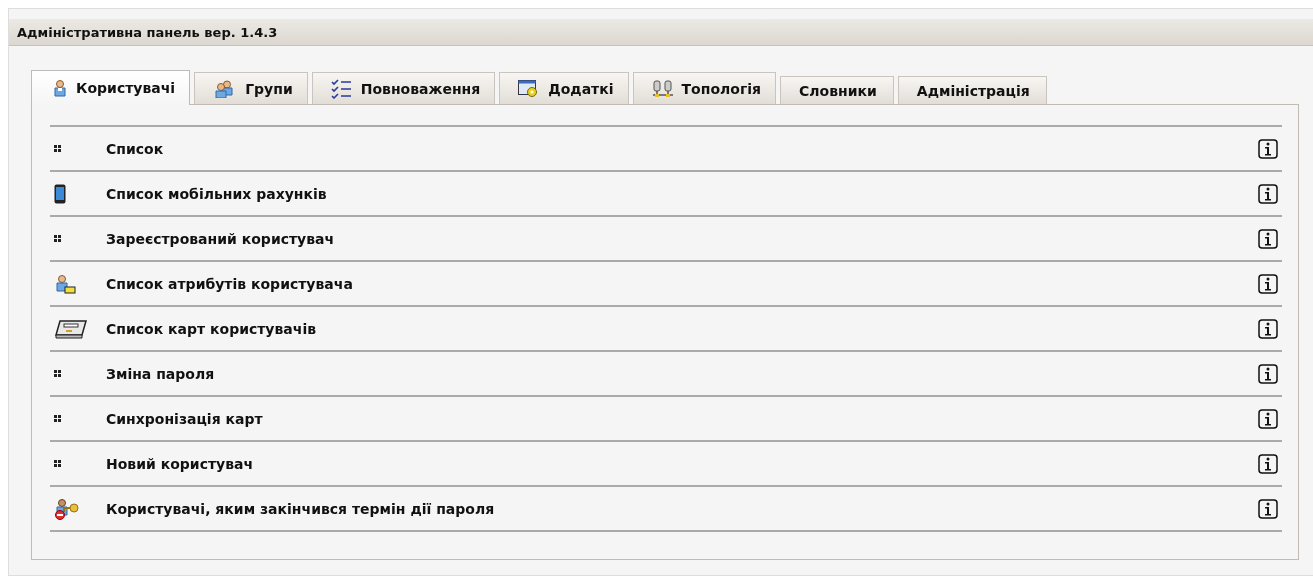 The width and height of the screenshot is (1313, 576). Describe the element at coordinates (682, 328) in the screenshot. I see `menu-link: Список карт користувачів` at that location.